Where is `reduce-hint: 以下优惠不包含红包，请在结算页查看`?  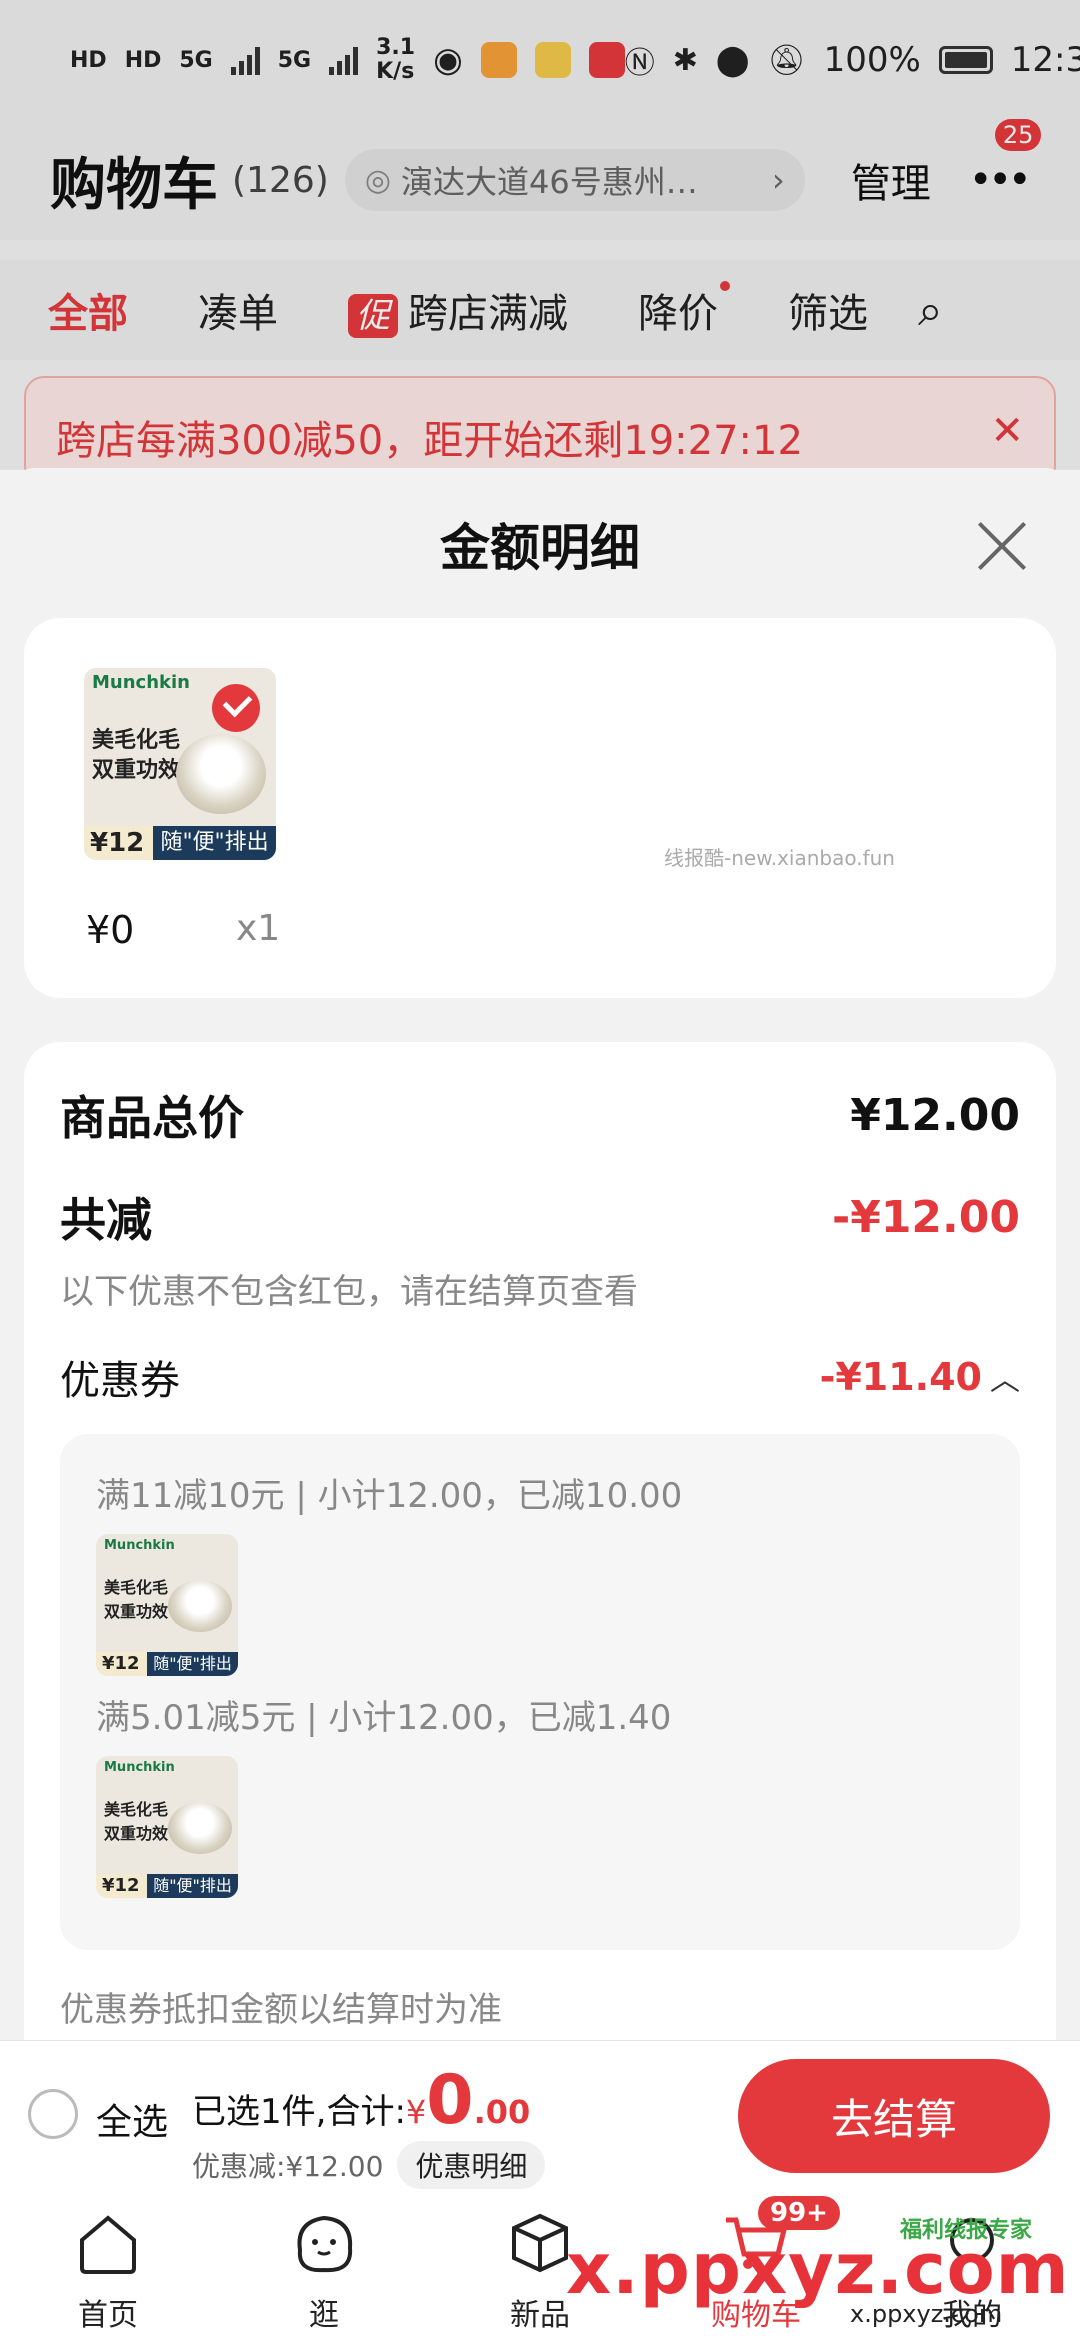 reduce-hint: 以下优惠不包含红包，请在结算页查看 is located at coordinates (349, 1292).